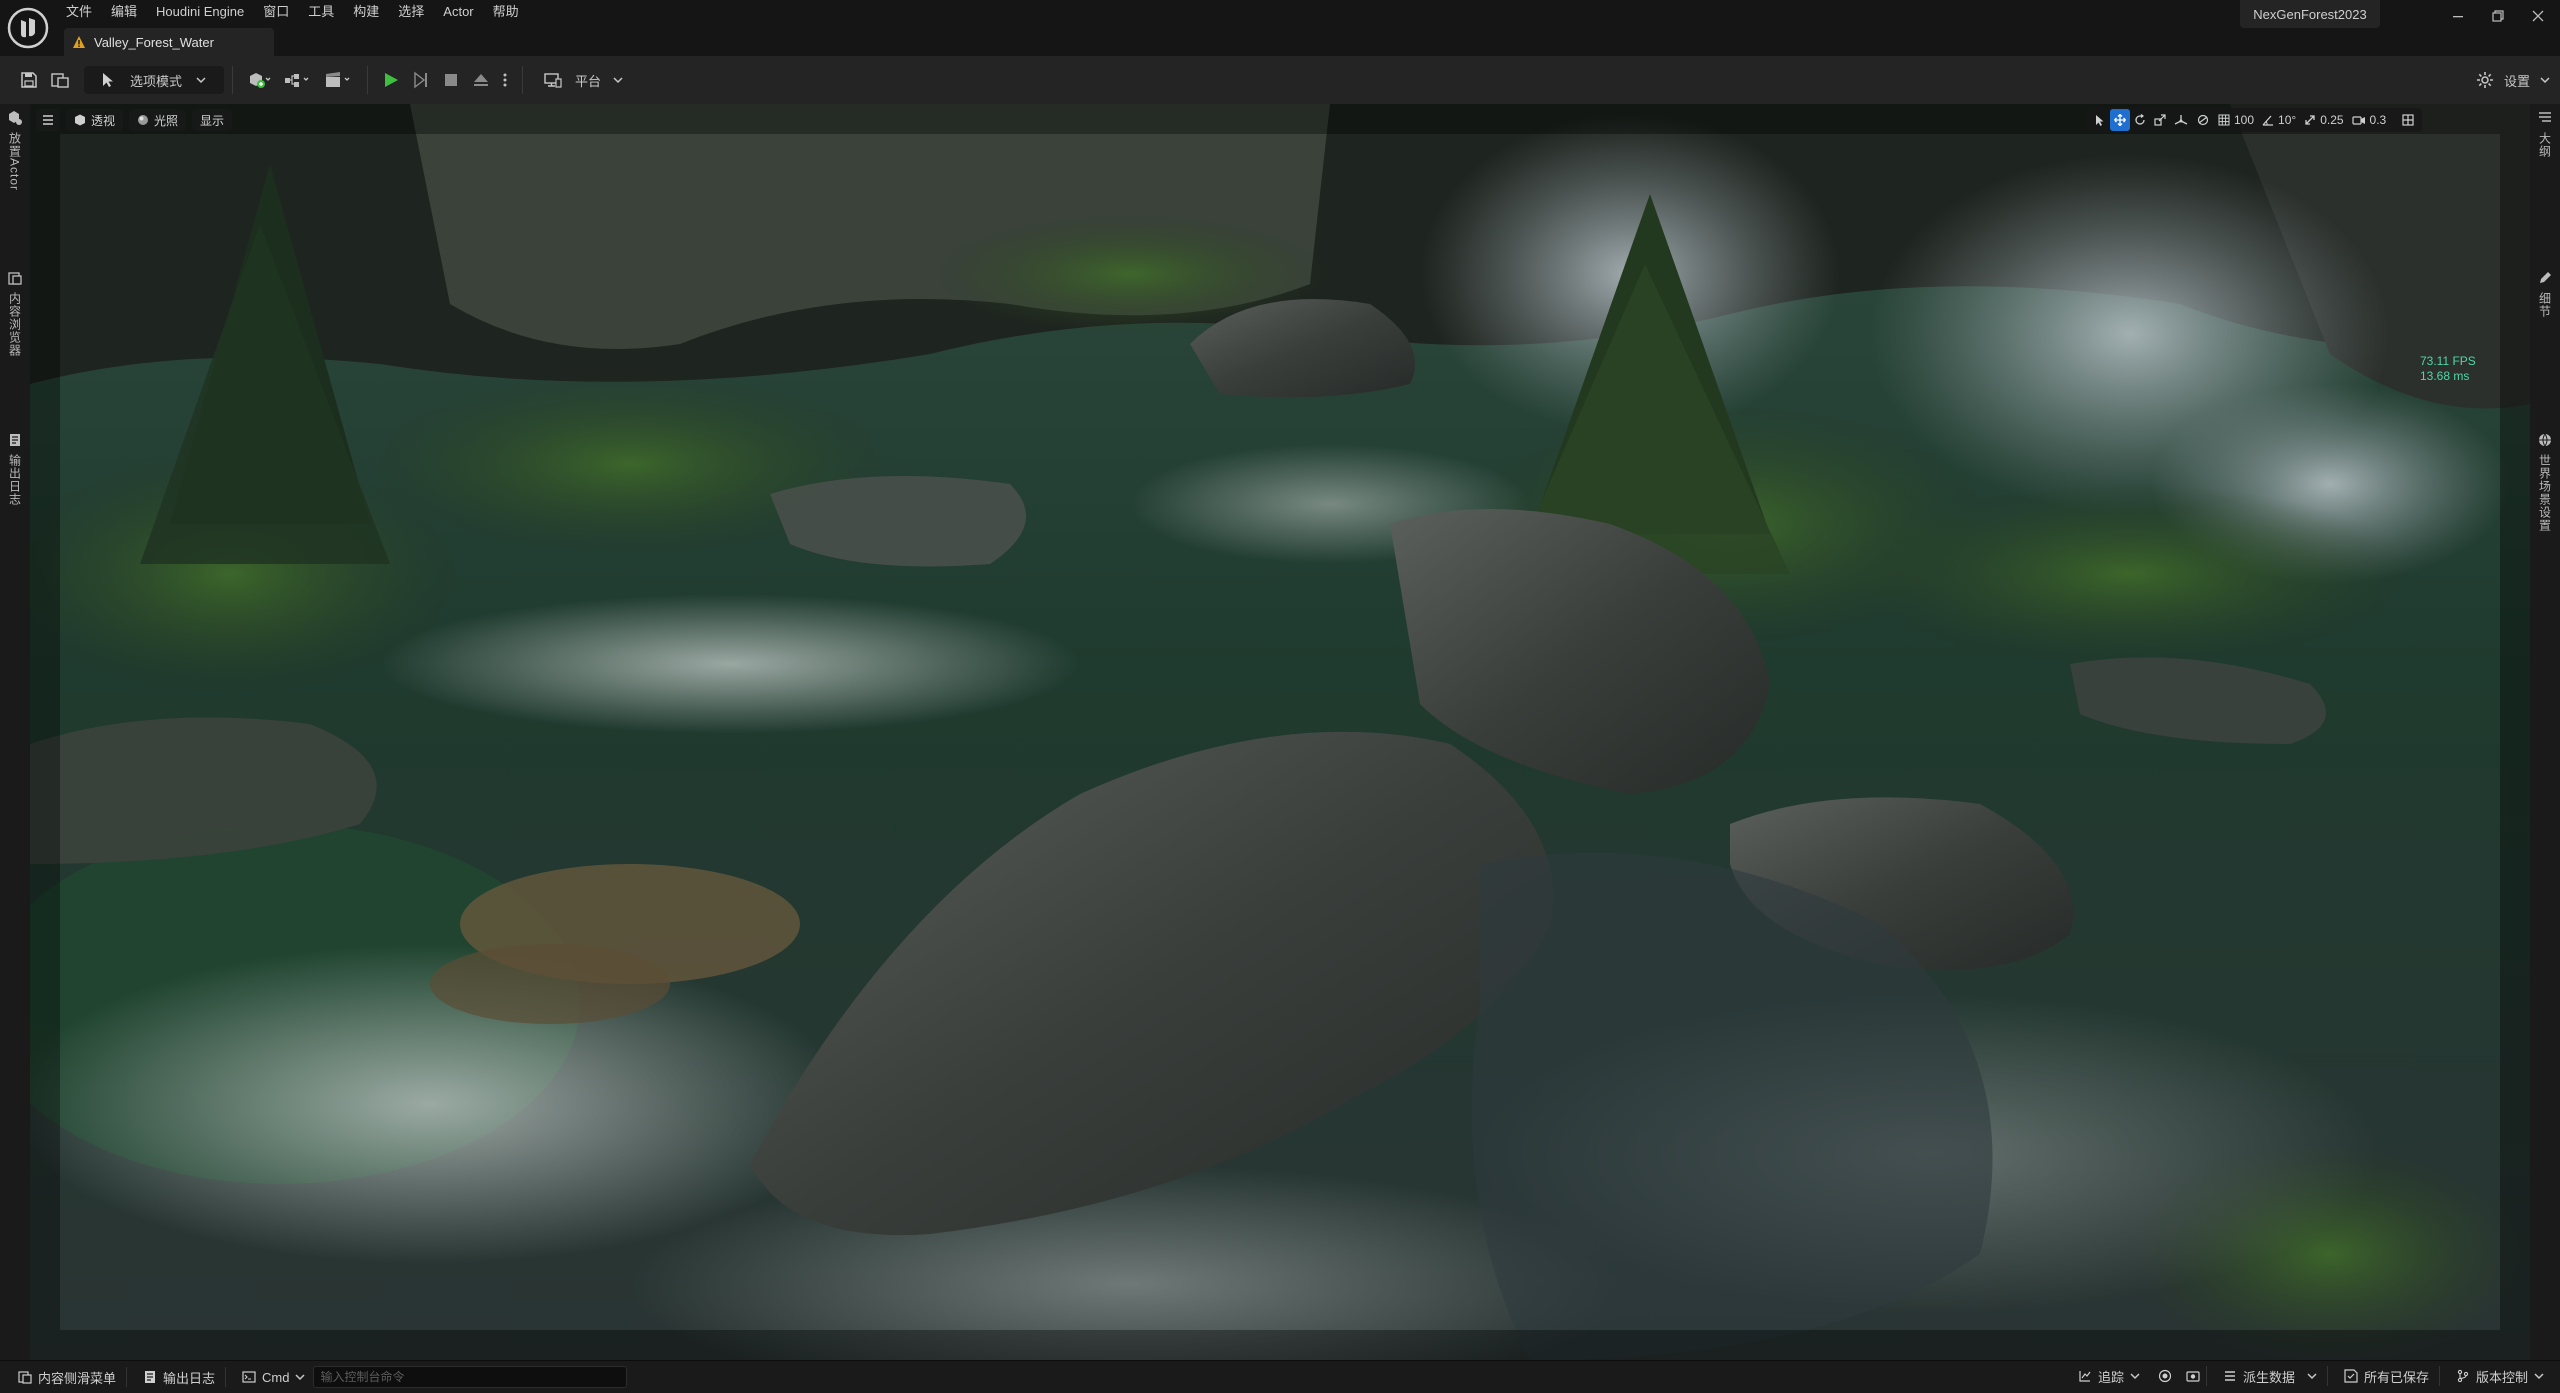  I want to click on viewport-show-button: 显示, so click(212, 120).